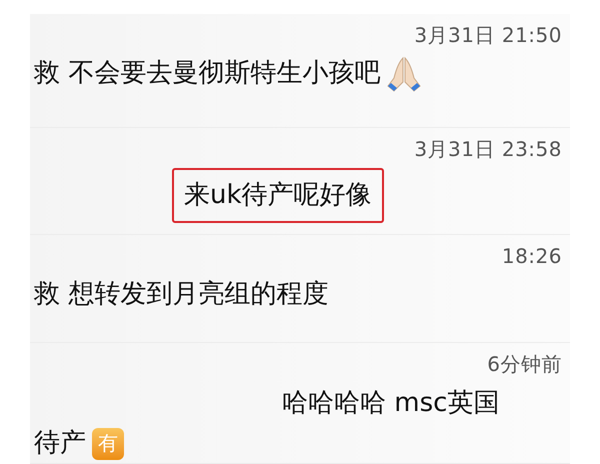 Image resolution: width=600 pixels, height=464 pixels. I want to click on timestamp: 18:26, so click(532, 256).